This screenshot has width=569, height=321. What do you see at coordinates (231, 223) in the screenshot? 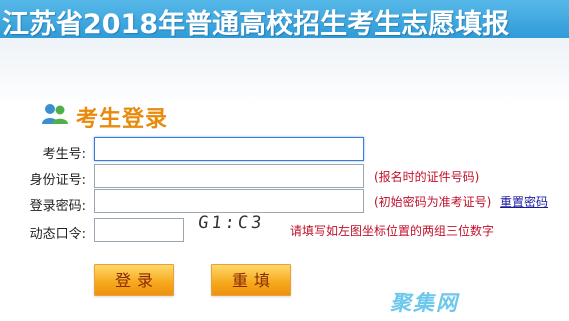
I see `captcha-image: G1:C3` at bounding box center [231, 223].